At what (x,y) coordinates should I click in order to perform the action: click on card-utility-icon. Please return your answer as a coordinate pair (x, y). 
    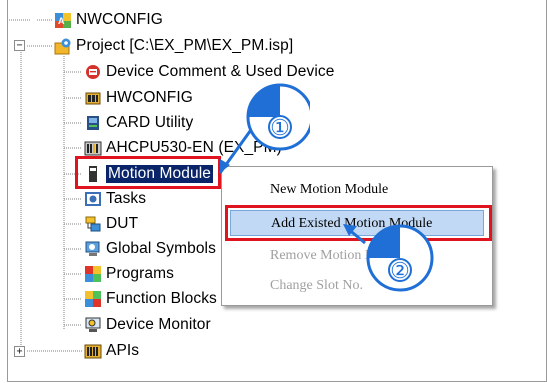
    Looking at the image, I should click on (93, 123).